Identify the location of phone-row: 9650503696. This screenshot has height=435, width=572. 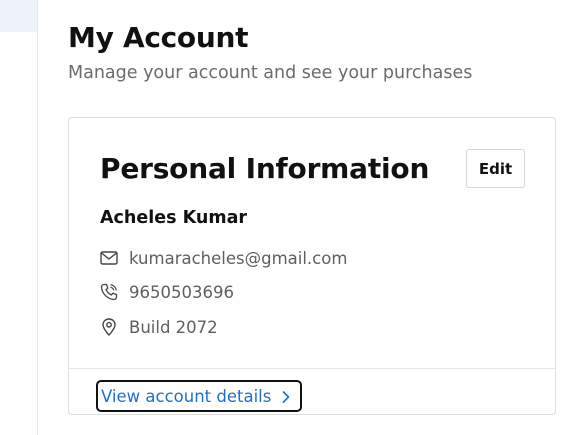
(166, 292).